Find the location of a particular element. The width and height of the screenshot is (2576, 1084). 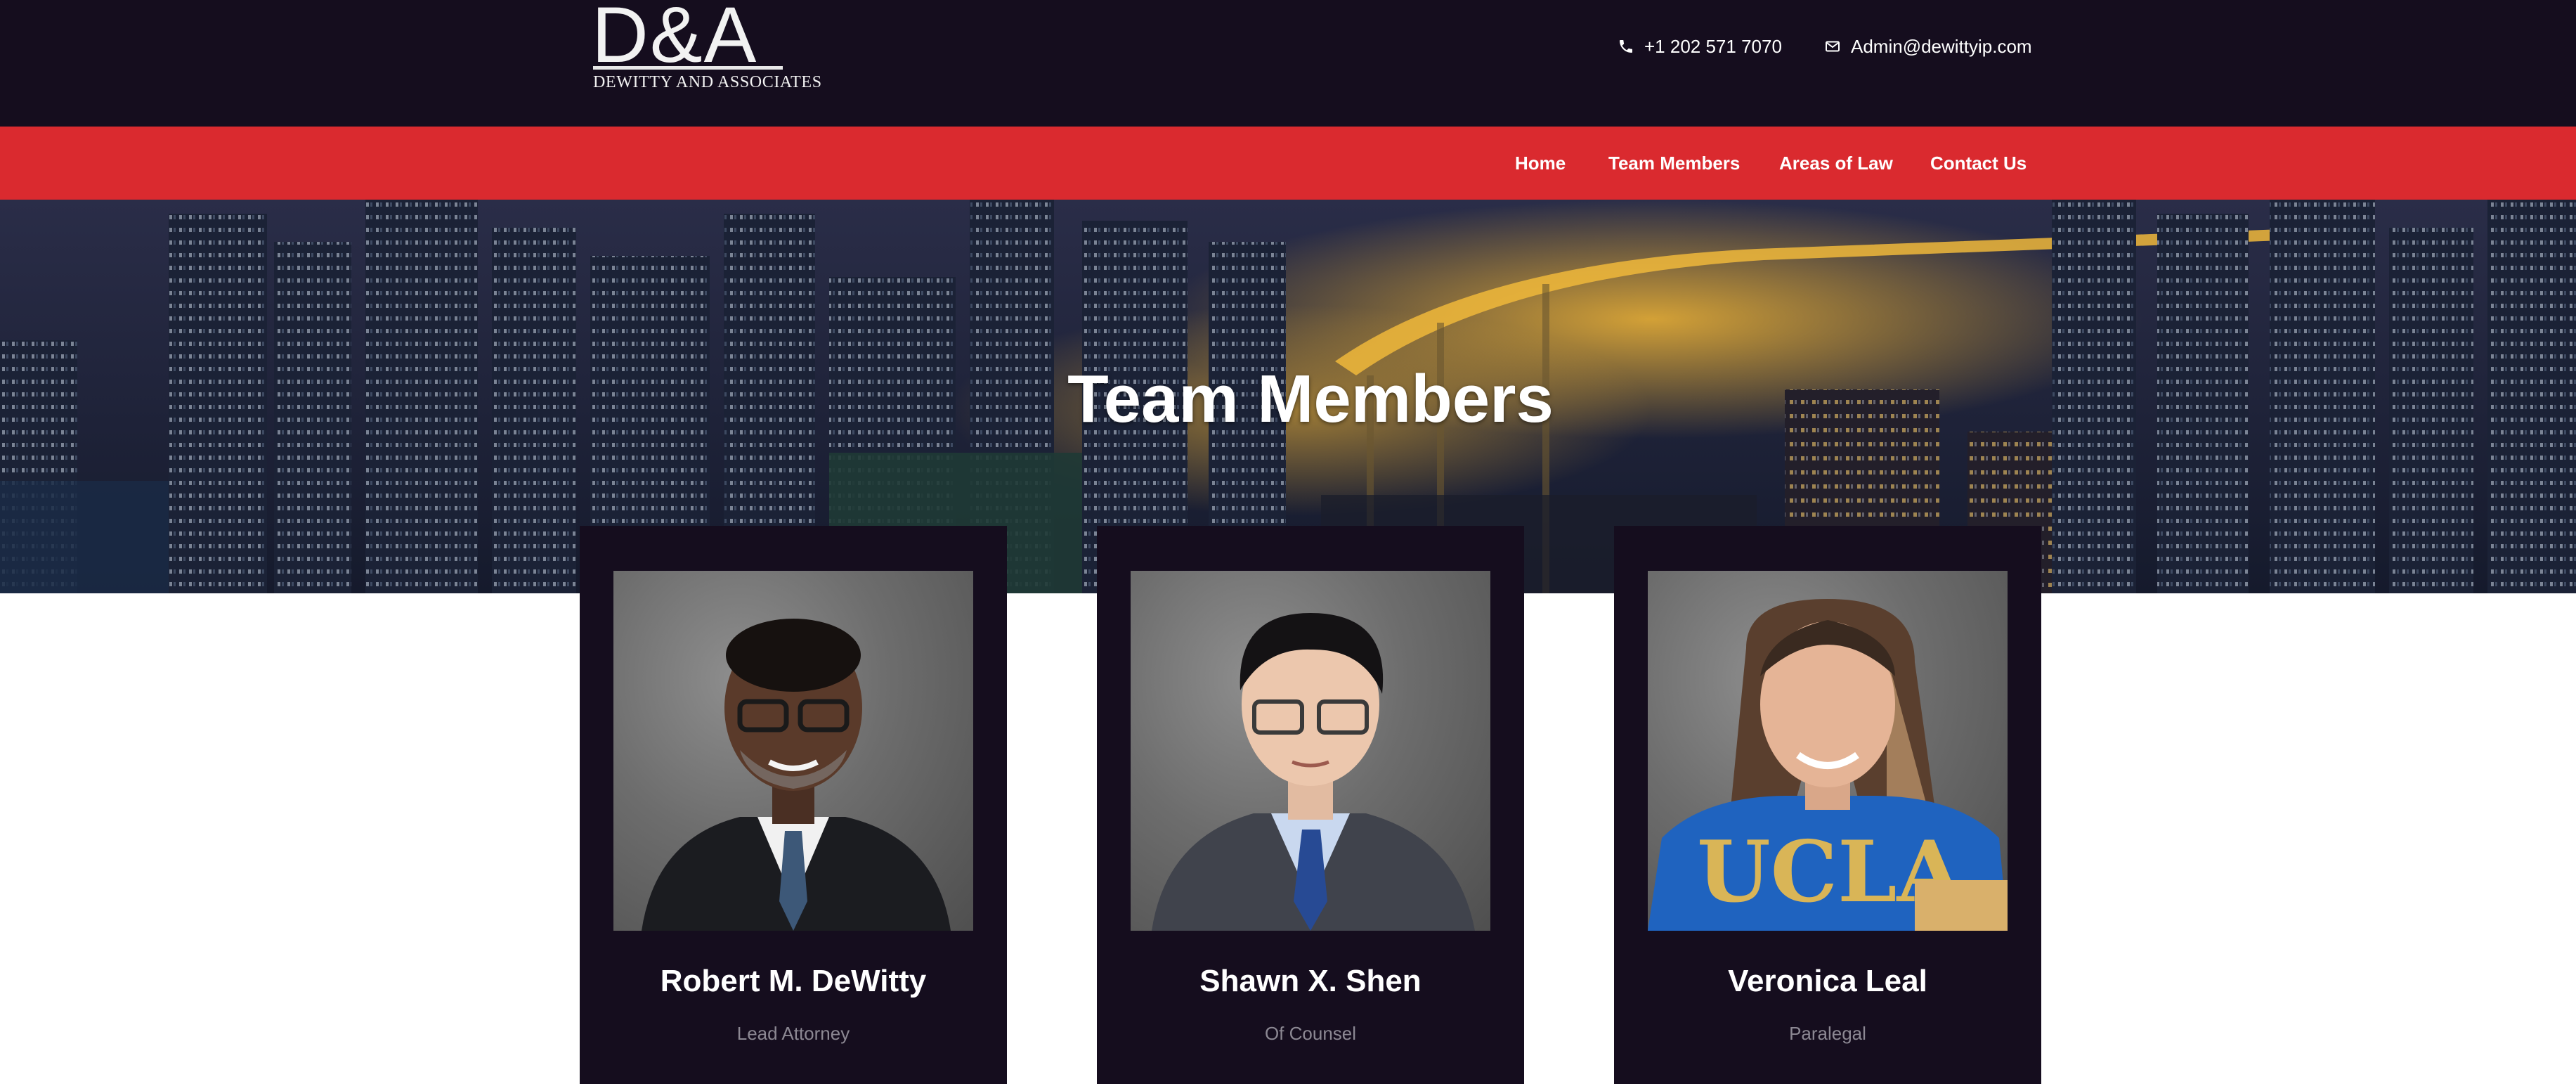

nav-item-contact-us: Contact Us is located at coordinates (1978, 163).